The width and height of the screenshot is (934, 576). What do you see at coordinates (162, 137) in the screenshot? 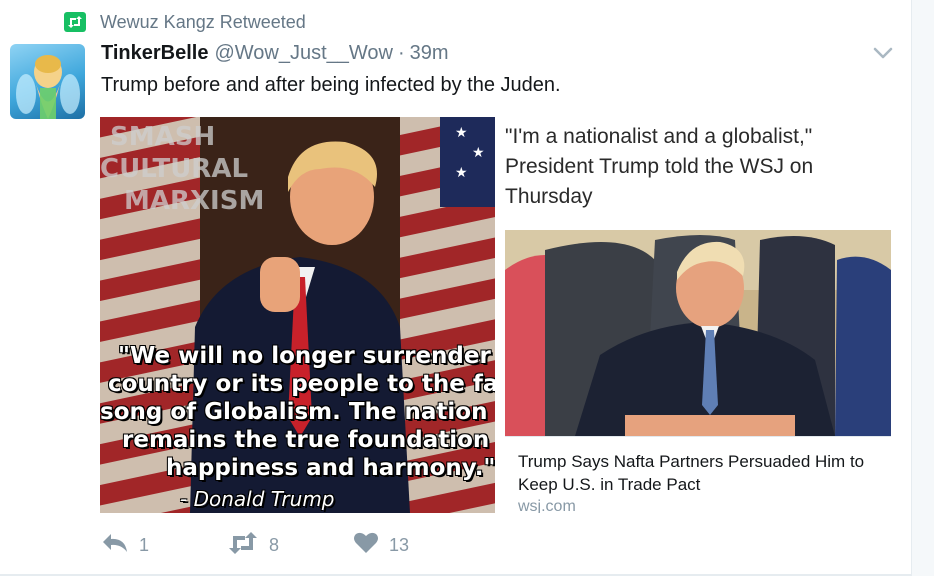
I see `watermark-line-1: SMASH` at bounding box center [162, 137].